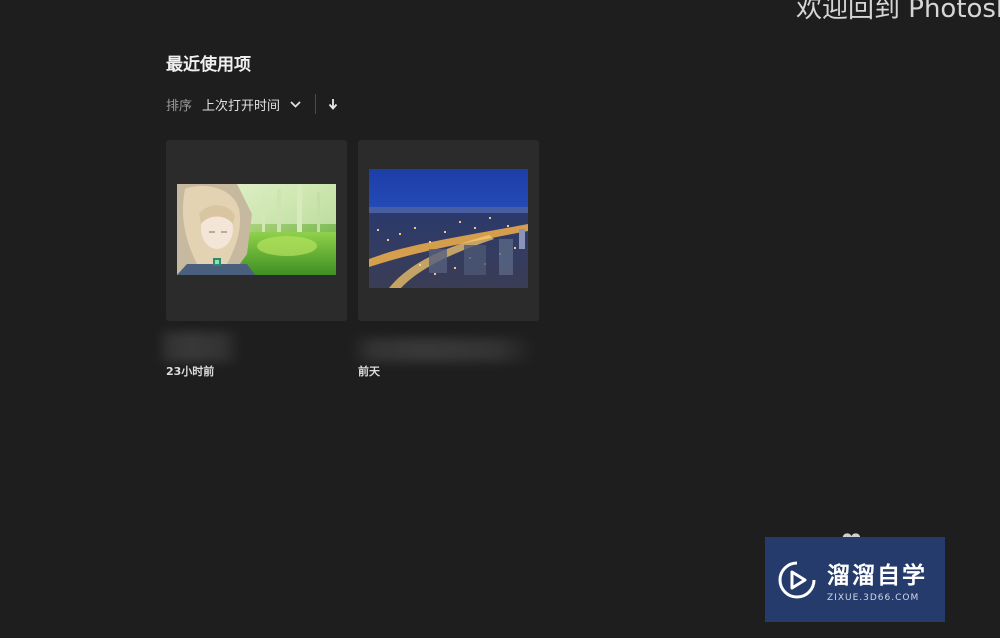 The width and height of the screenshot is (1000, 638). Describe the element at coordinates (873, 598) in the screenshot. I see `watermark-url: ZIXUE.3D66.COM` at that location.